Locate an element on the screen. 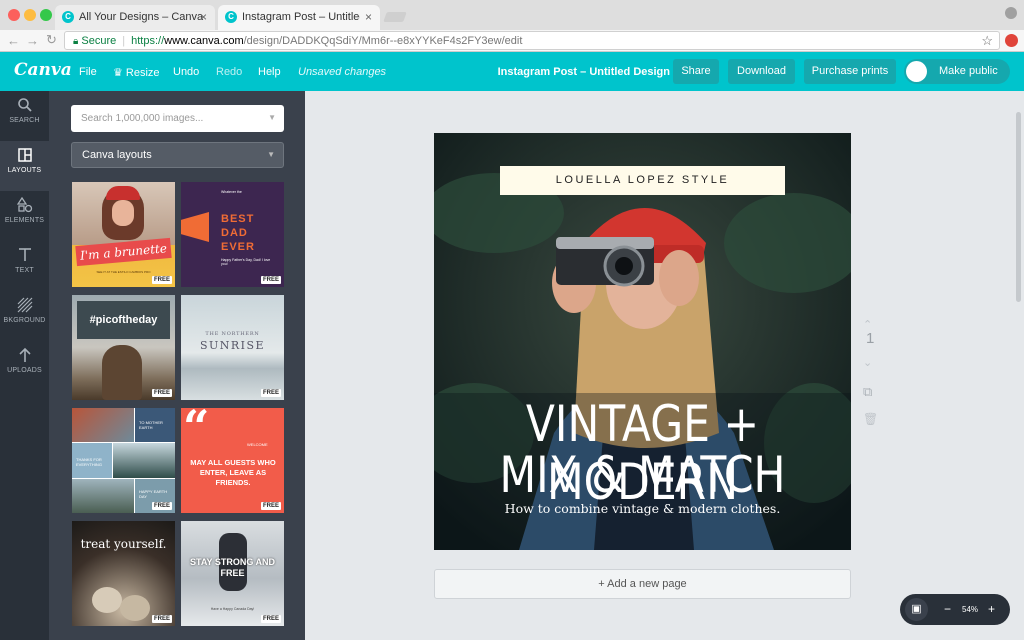 The image size is (1024, 640). sidebar-item-search: SEARCH is located at coordinates (24, 116).